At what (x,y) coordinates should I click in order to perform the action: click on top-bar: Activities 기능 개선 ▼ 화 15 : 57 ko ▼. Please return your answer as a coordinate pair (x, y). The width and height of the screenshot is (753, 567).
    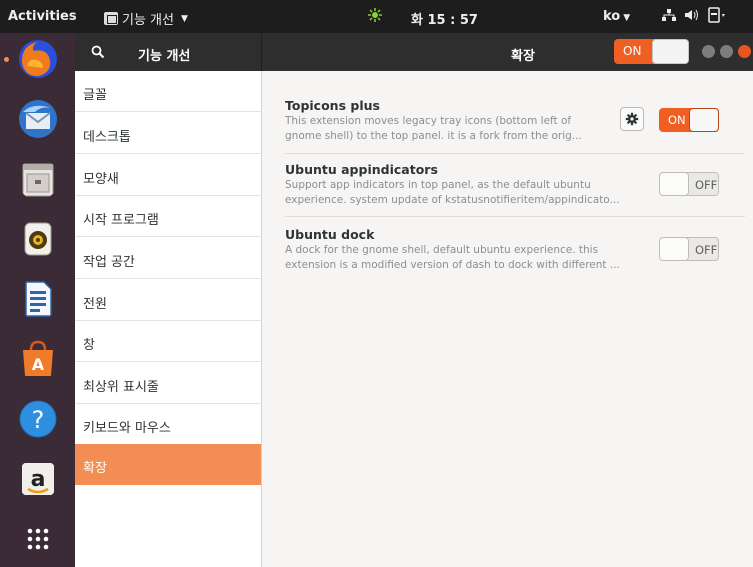
    Looking at the image, I should click on (376, 16).